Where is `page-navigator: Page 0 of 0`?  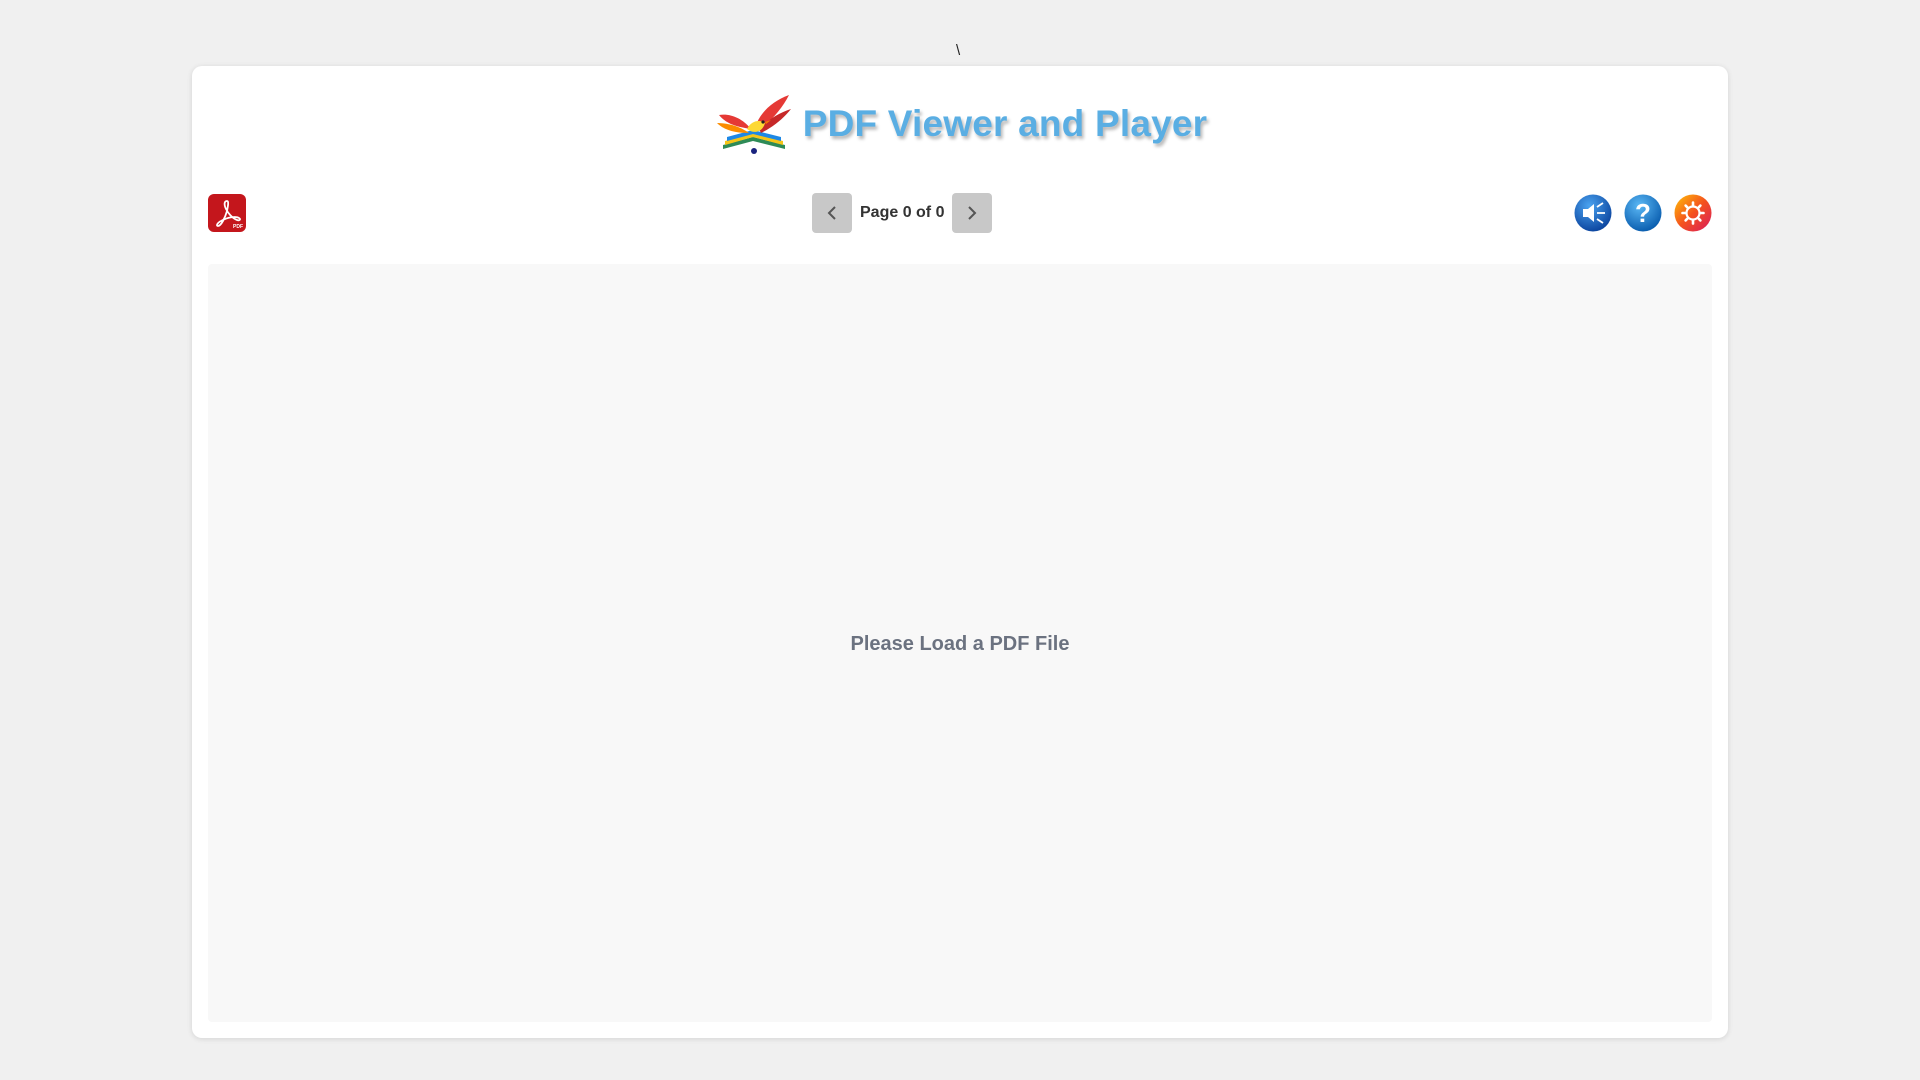
page-navigator: Page 0 of 0 is located at coordinates (902, 213).